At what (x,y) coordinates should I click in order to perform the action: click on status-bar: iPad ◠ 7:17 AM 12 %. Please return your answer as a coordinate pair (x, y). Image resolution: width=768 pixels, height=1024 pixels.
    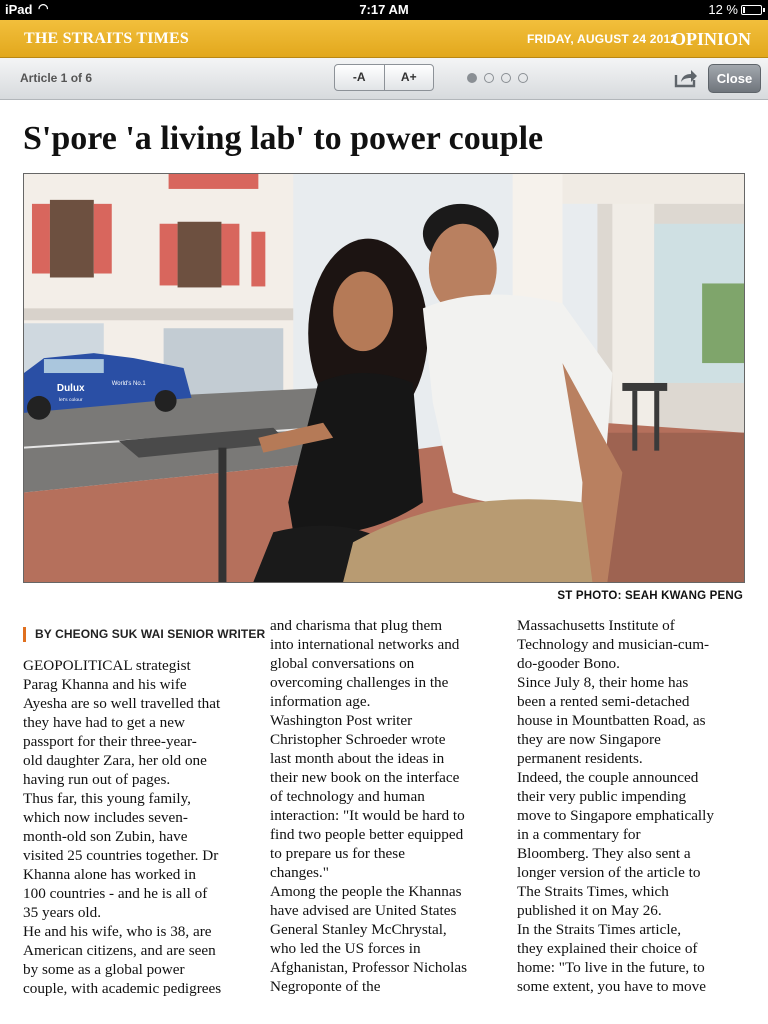
    Looking at the image, I should click on (384, 10).